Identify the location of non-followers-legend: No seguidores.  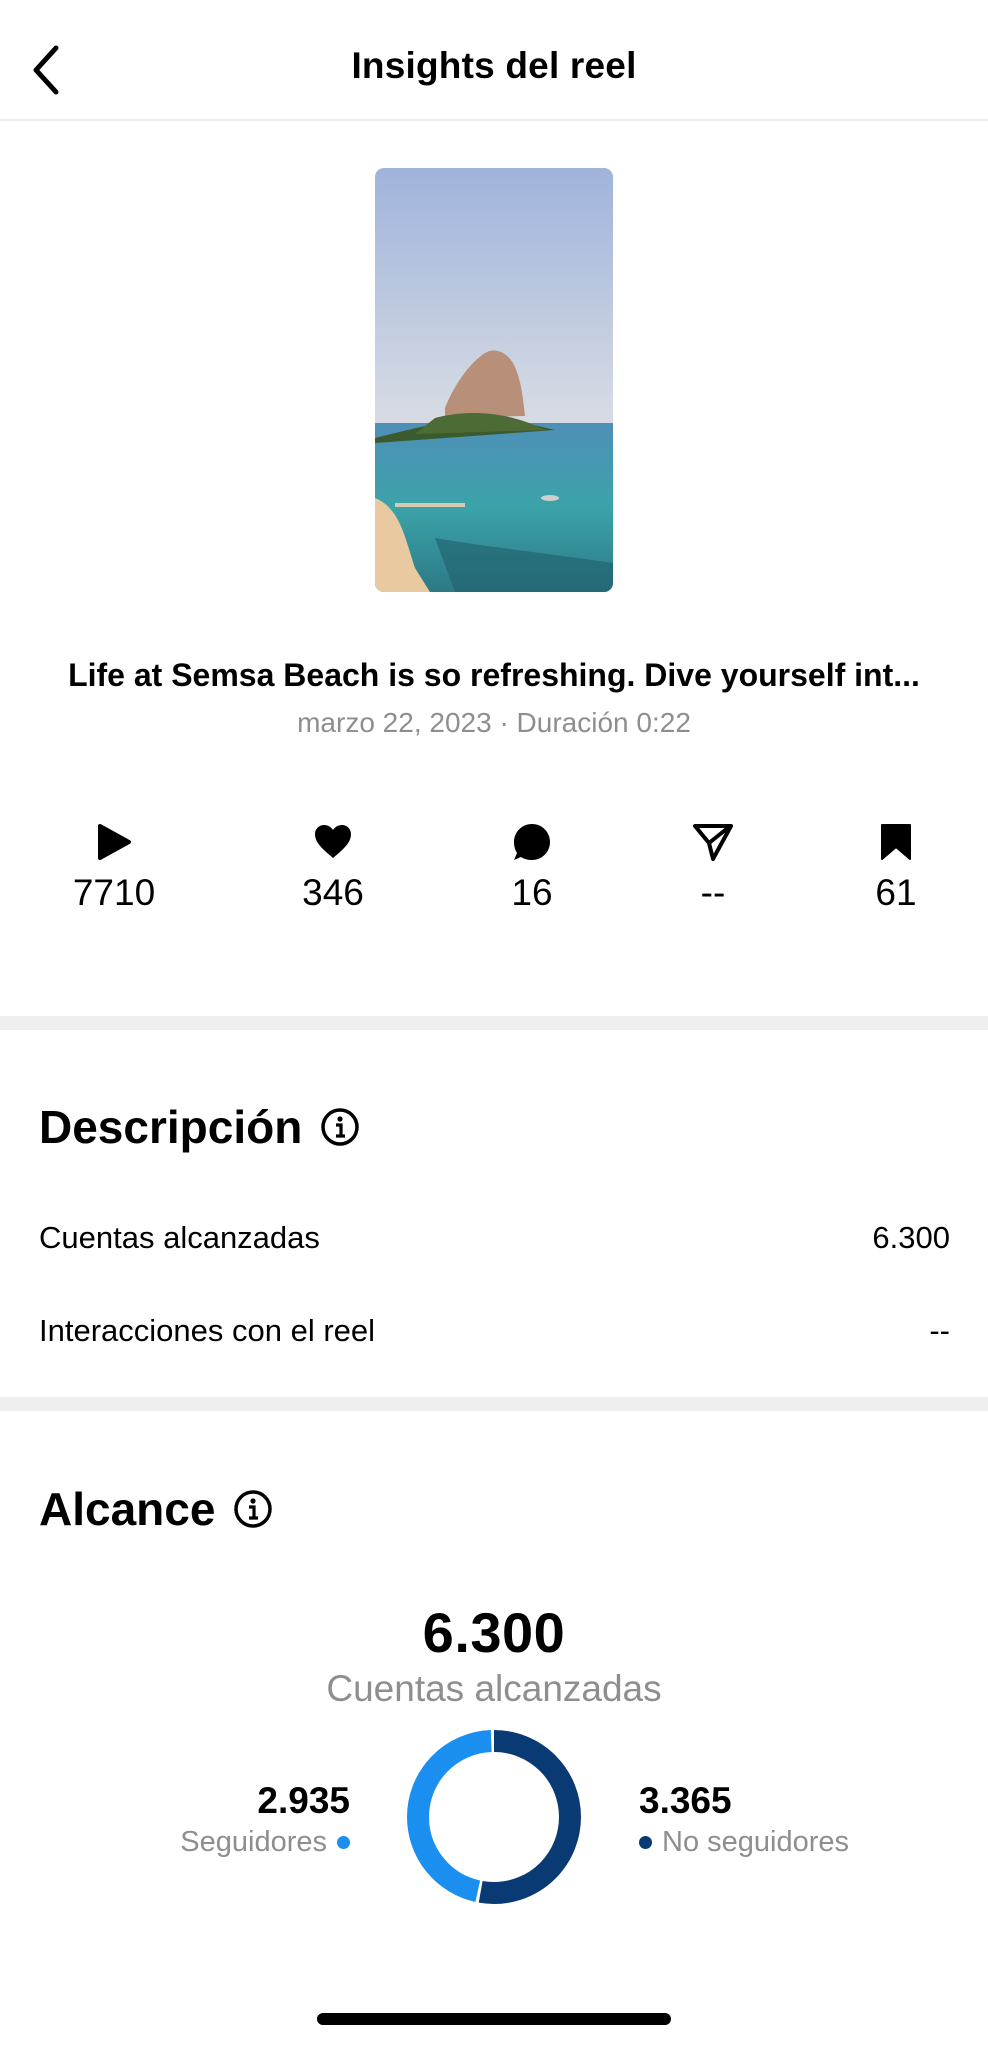
(744, 1842).